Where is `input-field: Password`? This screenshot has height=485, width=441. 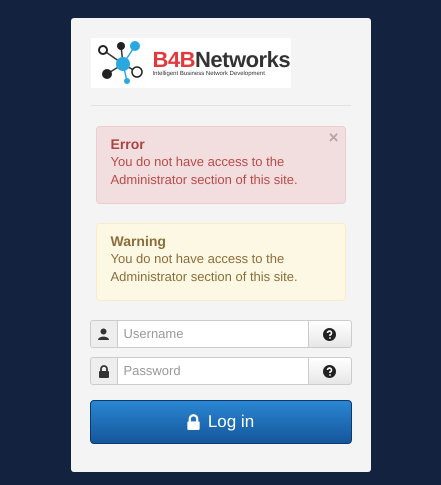 input-field: Password is located at coordinates (213, 371).